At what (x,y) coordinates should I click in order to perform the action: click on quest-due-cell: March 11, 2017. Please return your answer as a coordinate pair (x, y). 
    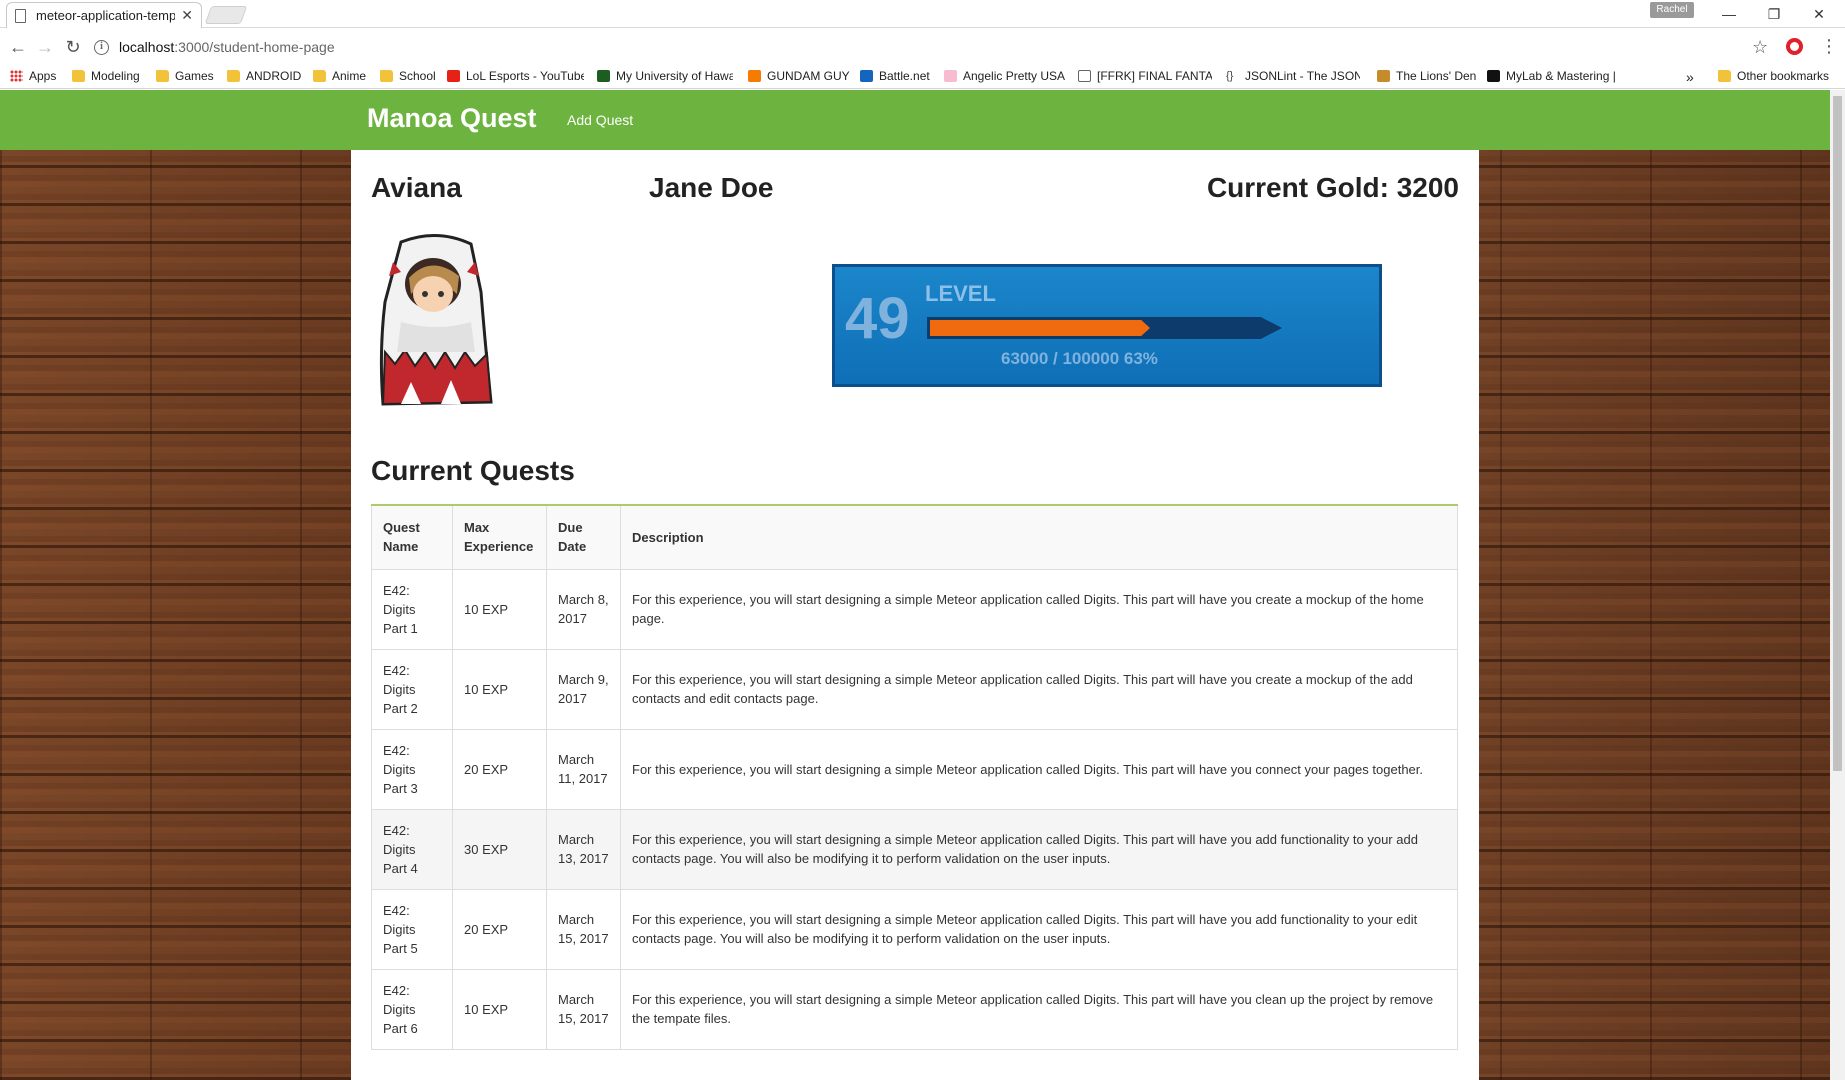
    Looking at the image, I should click on (583, 769).